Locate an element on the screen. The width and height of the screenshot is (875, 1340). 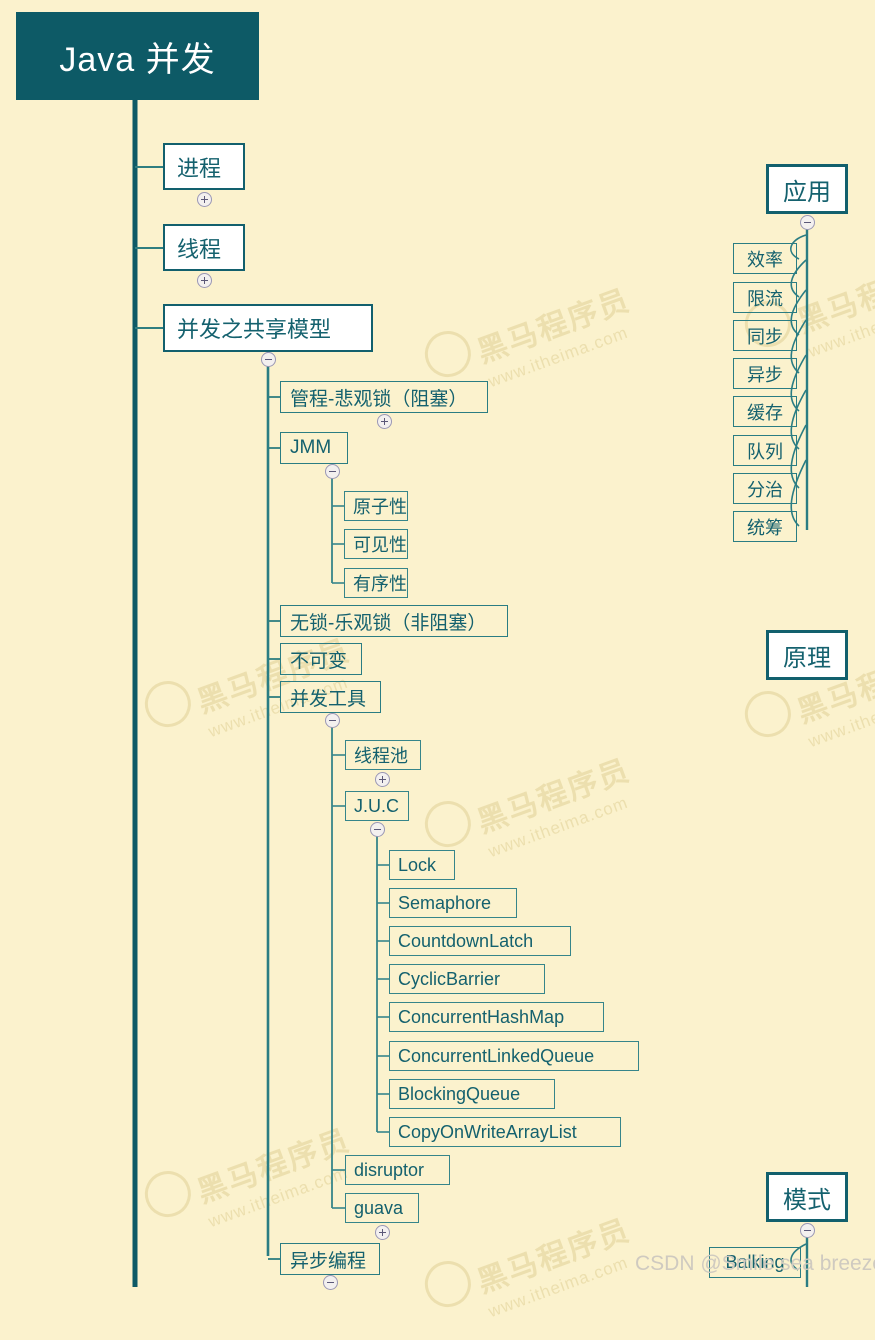
node-label: 无锁-乐观锁（非阻塞） is located at coordinates (388, 623).